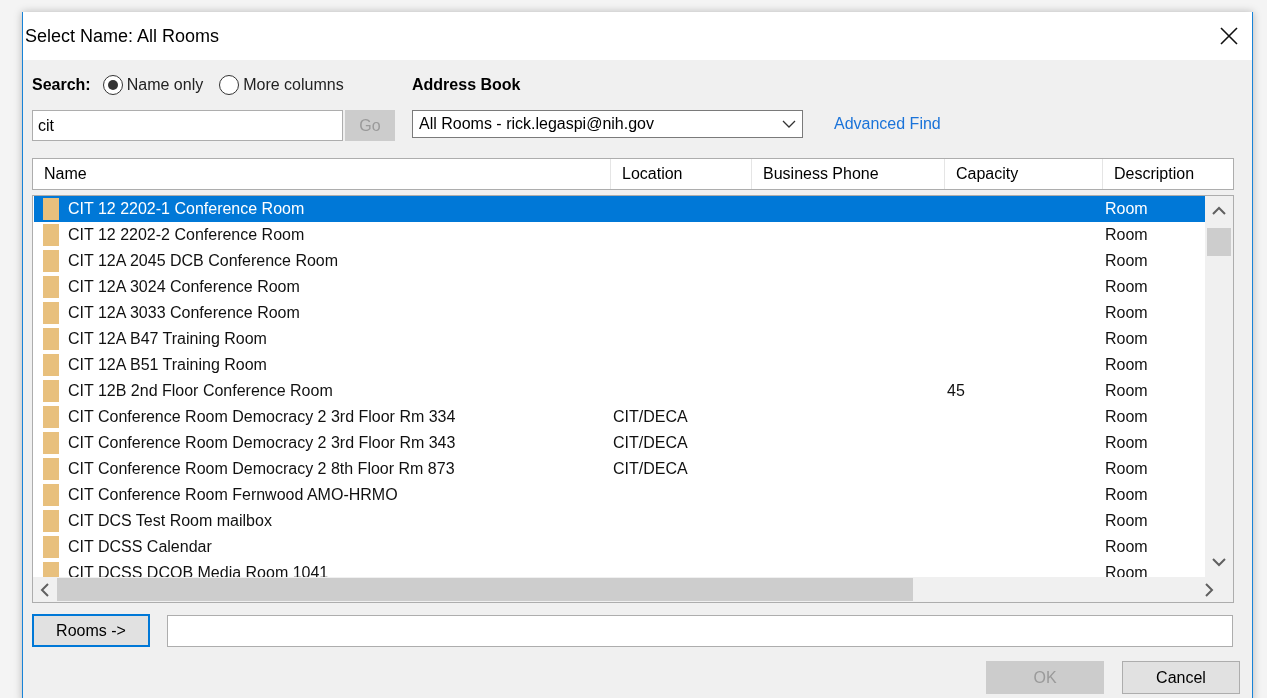  I want to click on table-cell: CIT 12 2202-1 Conference Room, so click(186, 208).